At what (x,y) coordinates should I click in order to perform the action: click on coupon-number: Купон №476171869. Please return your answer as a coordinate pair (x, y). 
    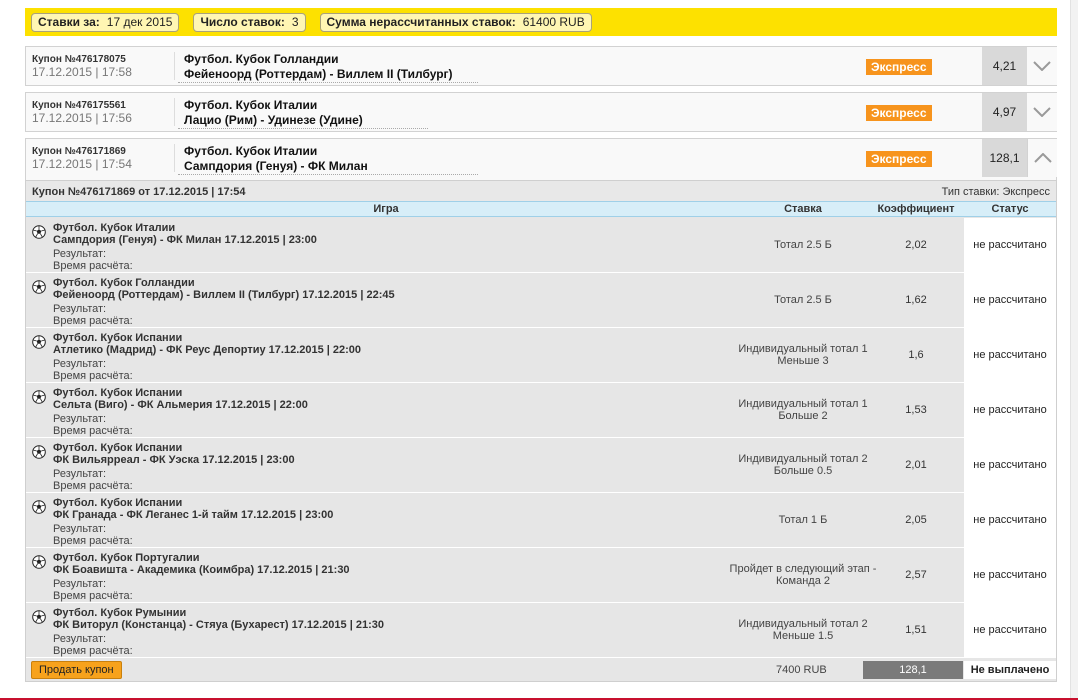
    Looking at the image, I should click on (79, 151).